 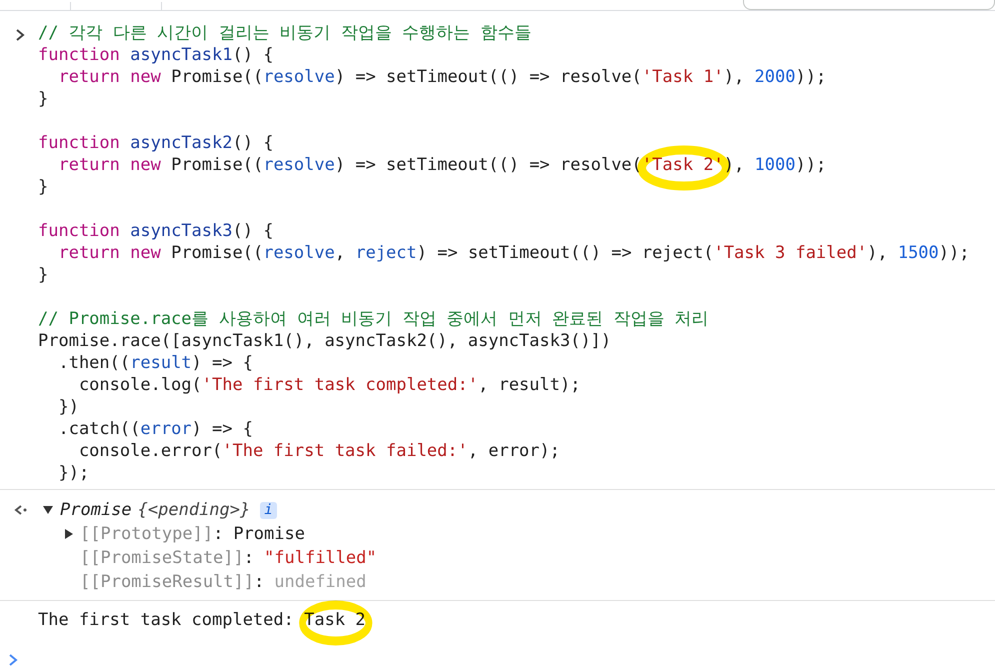 I want to click on property-key: [[PromiseResult]]:, so click(x=172, y=582).